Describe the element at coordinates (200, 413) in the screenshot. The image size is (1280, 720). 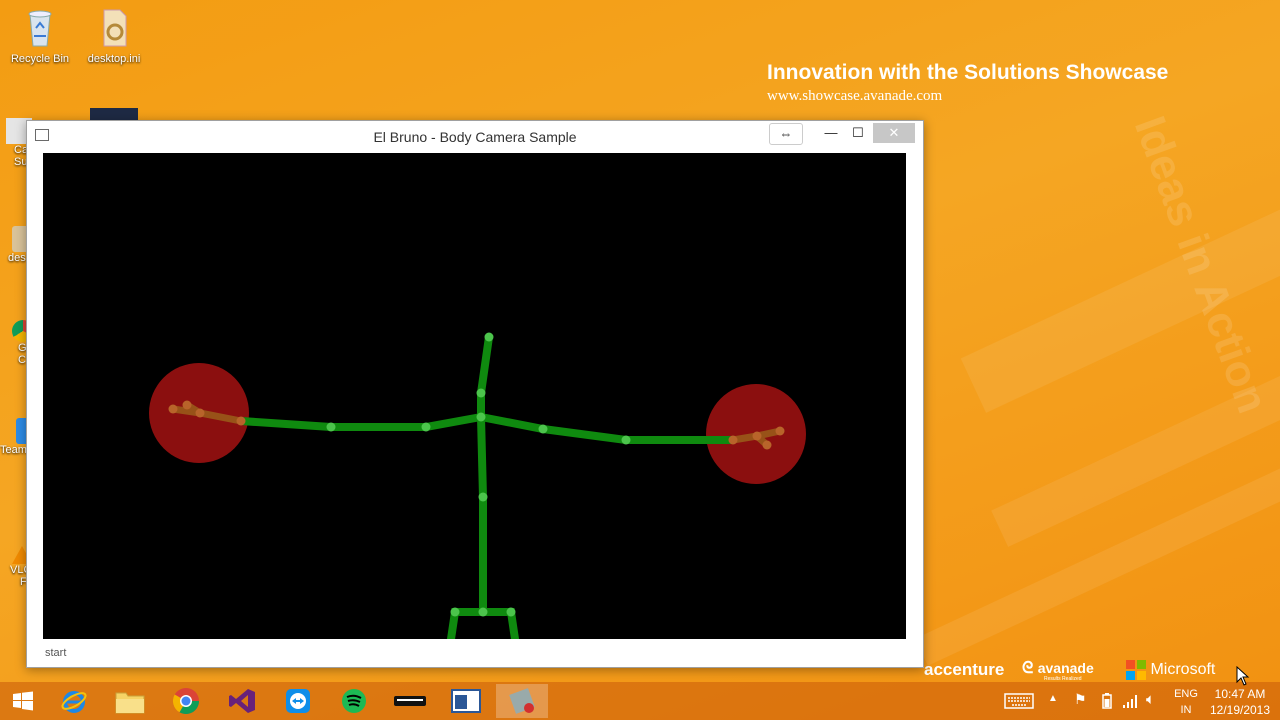
I see `hand-left-joint` at that location.